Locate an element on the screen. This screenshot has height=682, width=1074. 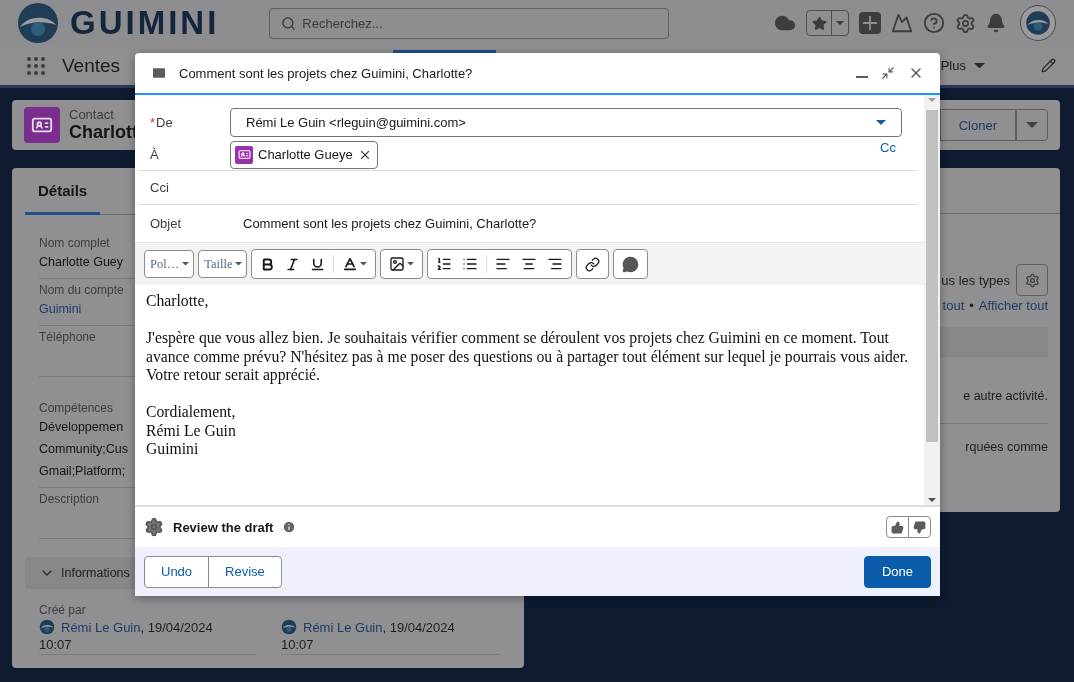
subject-field: Comment sont les projets chez Guimini, Charlotte? is located at coordinates (390, 223).